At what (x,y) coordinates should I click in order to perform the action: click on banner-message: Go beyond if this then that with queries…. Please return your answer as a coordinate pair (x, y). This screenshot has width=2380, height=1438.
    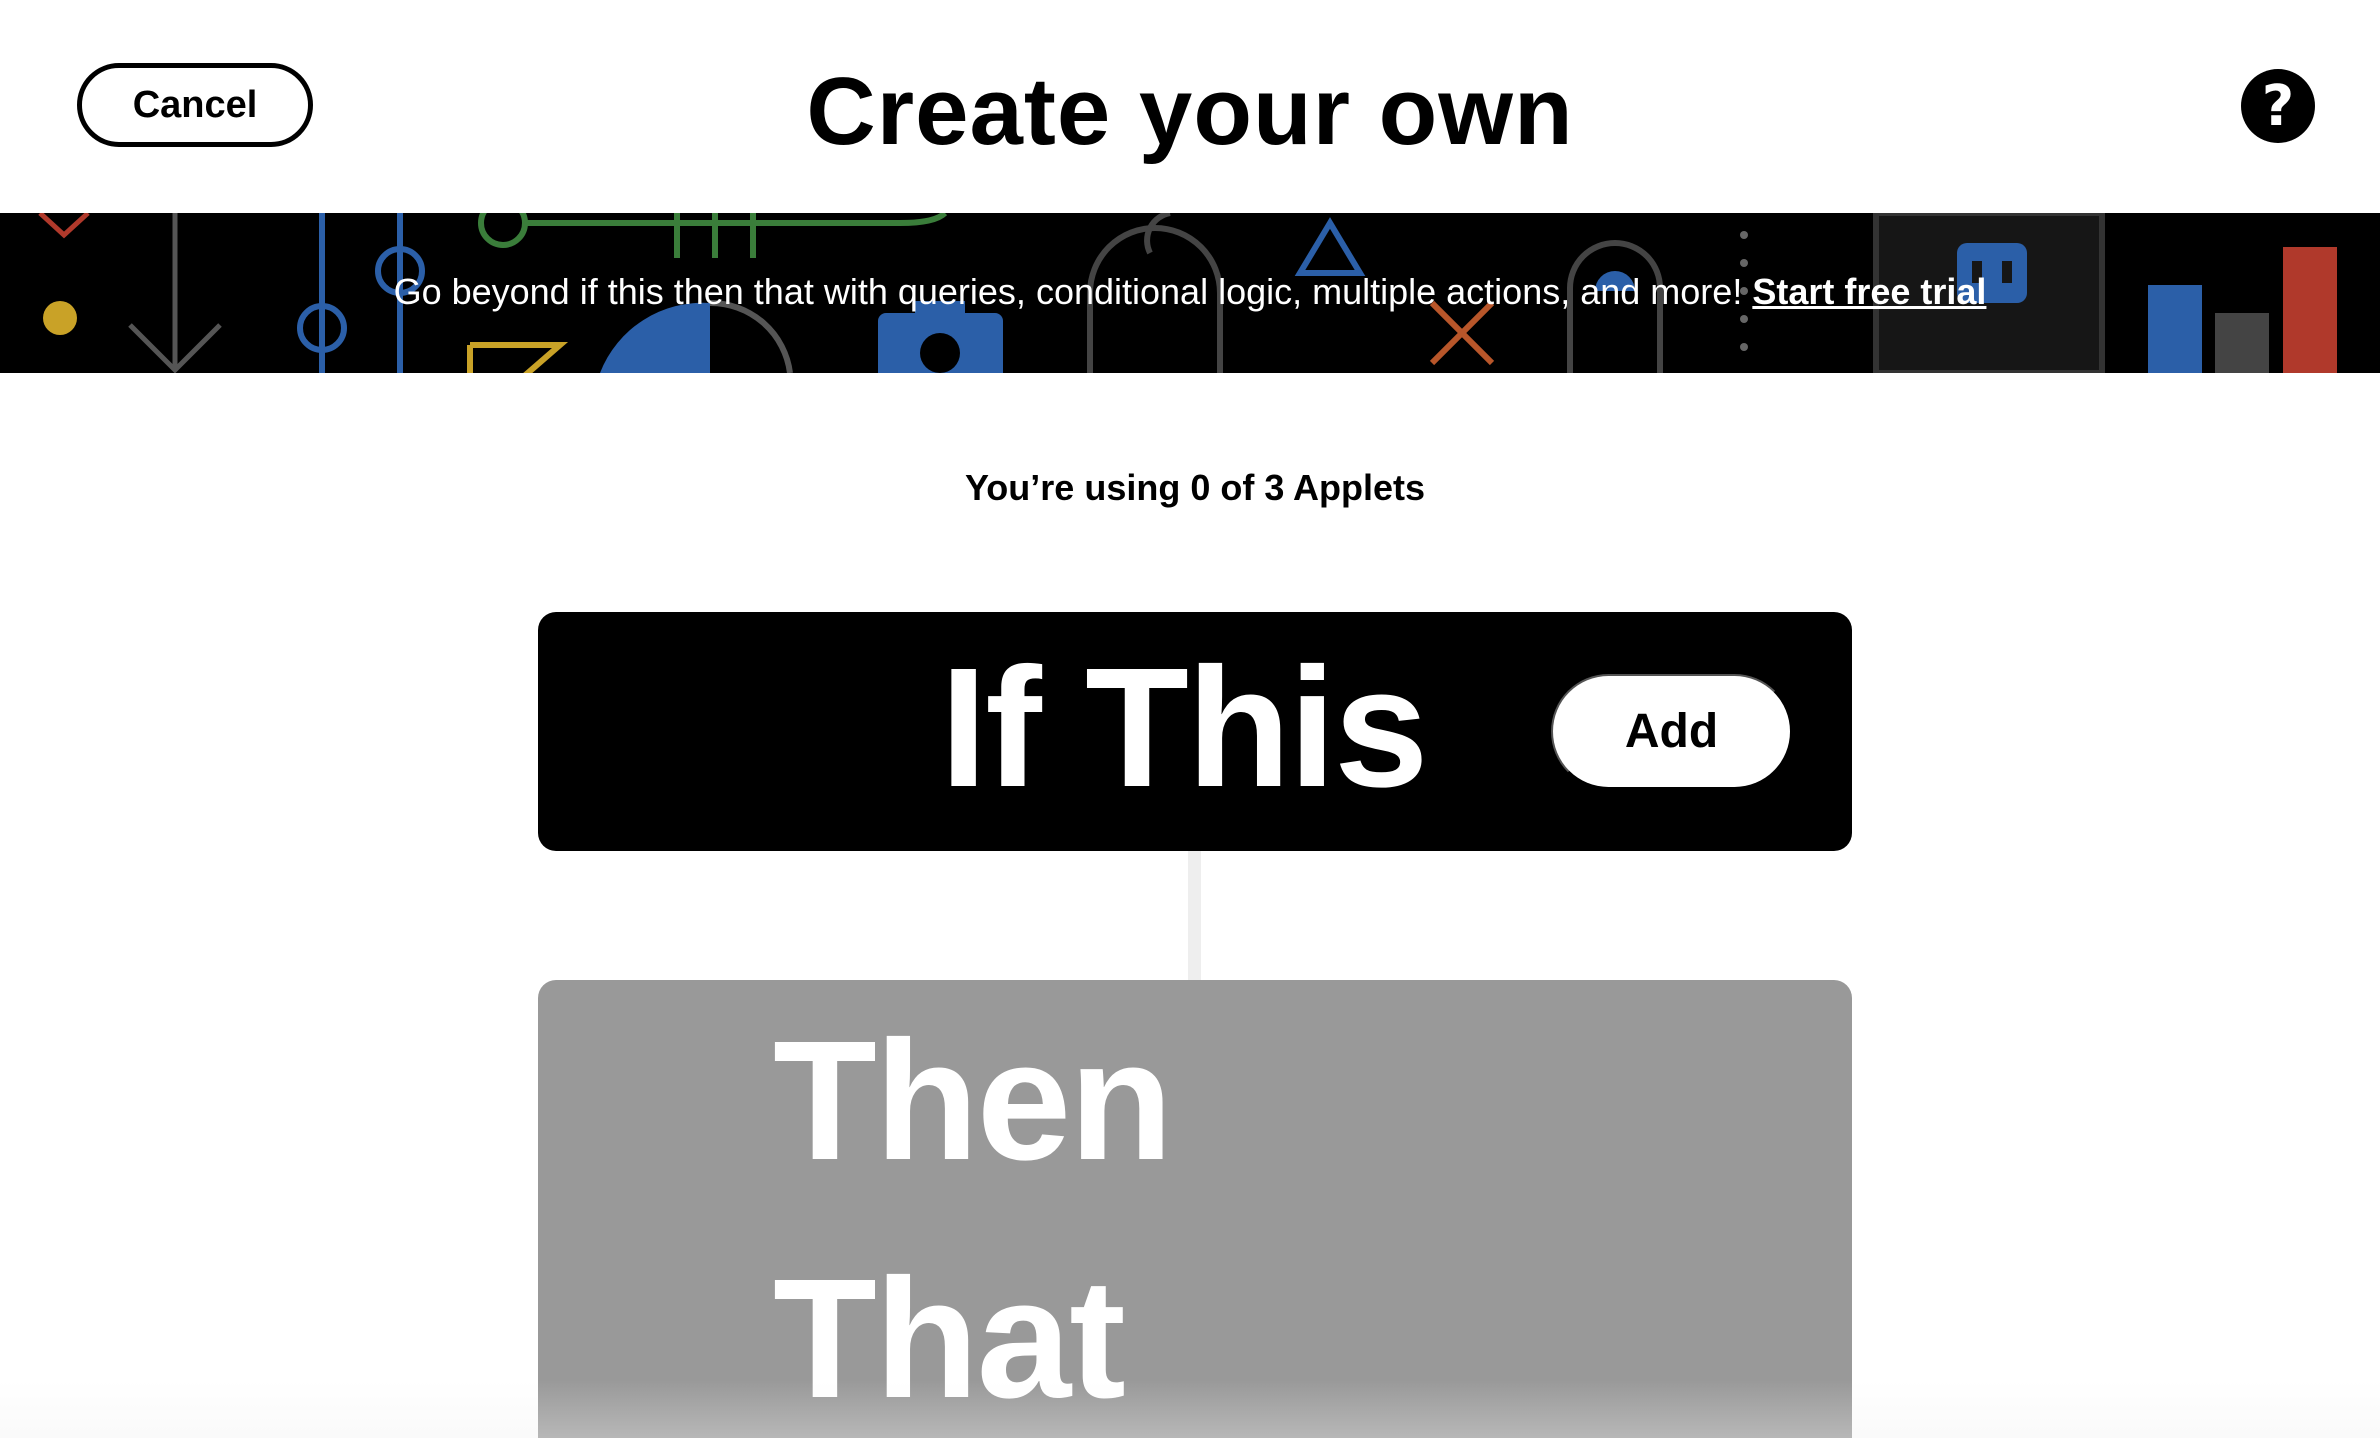
    Looking at the image, I should click on (1190, 292).